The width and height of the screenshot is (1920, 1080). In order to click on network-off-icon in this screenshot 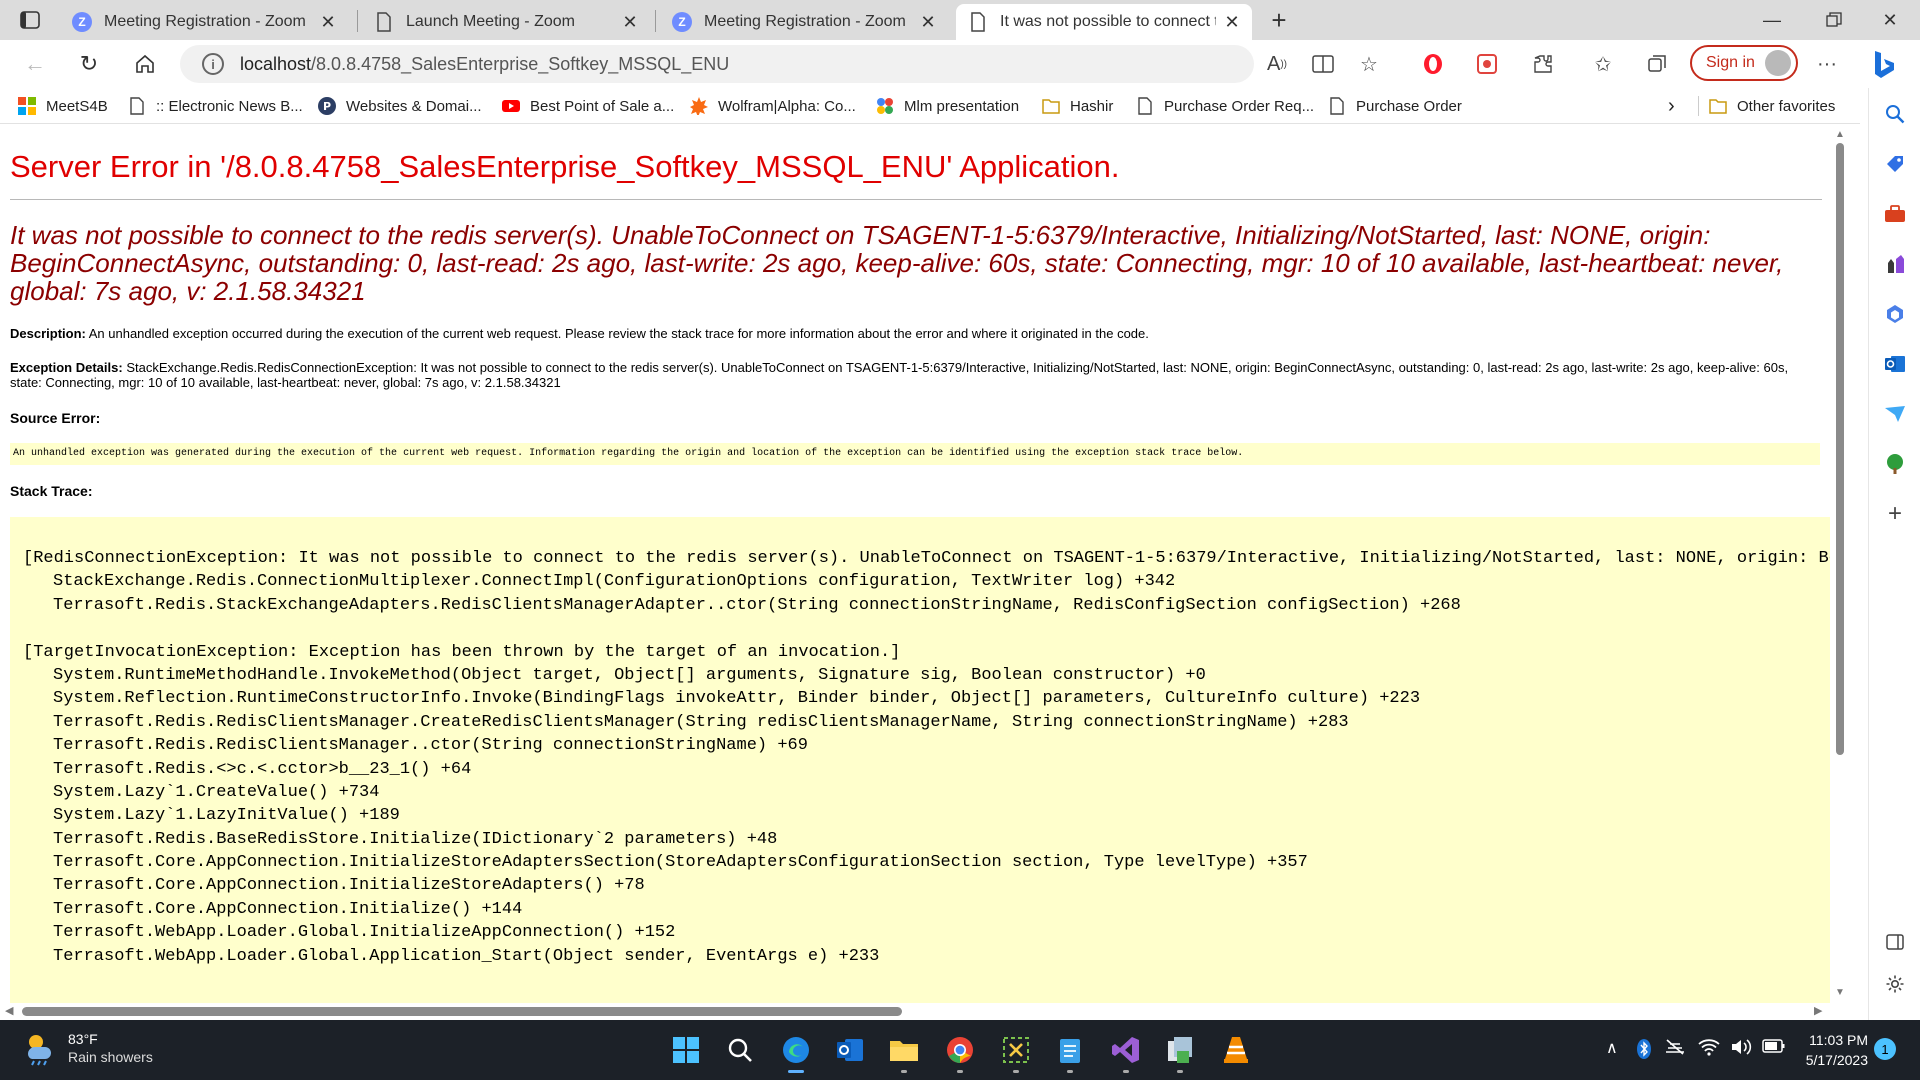, I will do `click(1675, 1049)`.